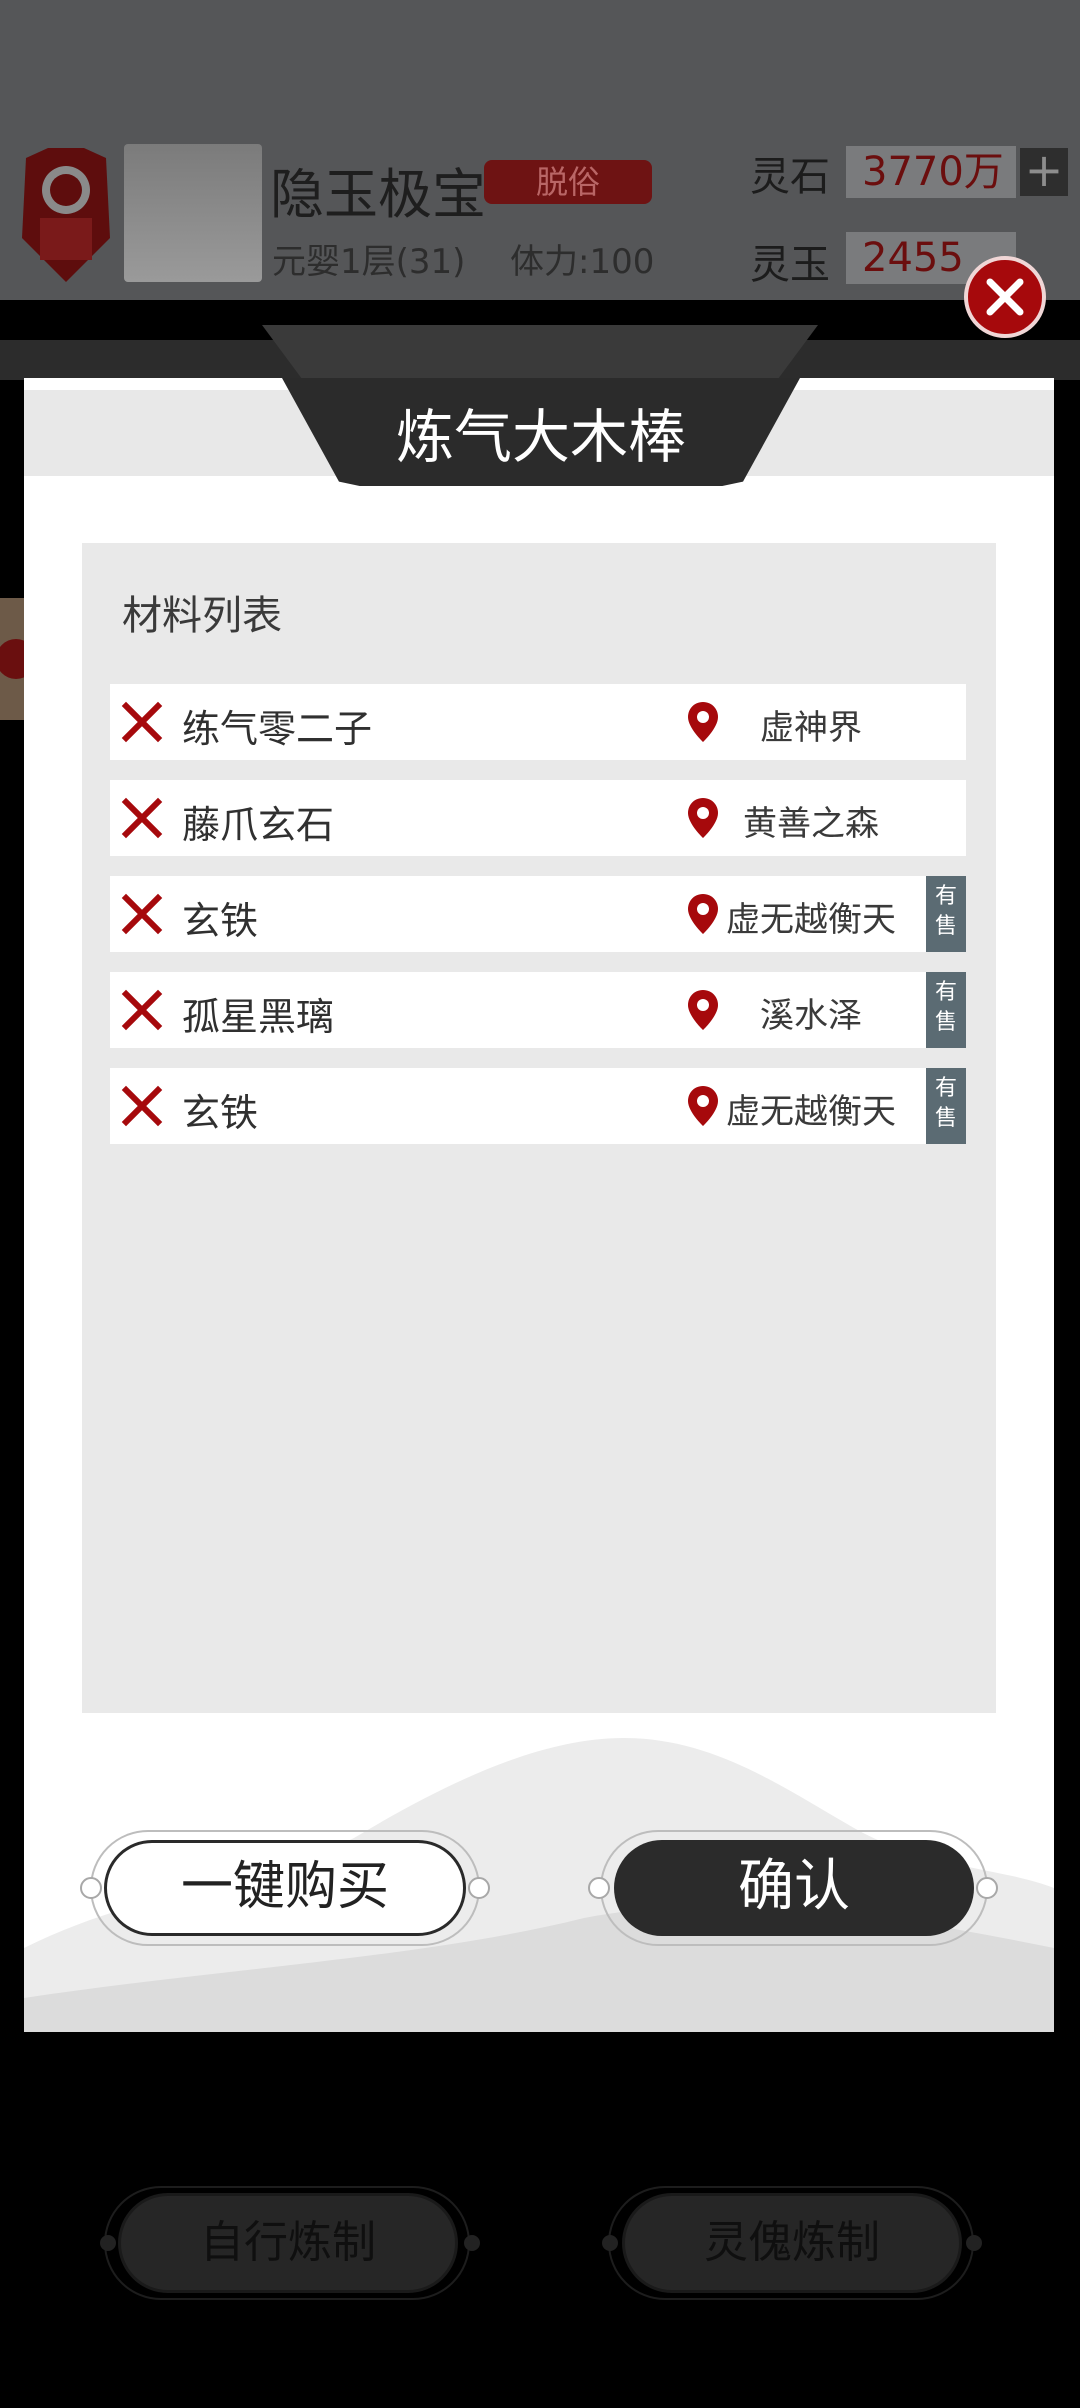  Describe the element at coordinates (540, 355) in the screenshot. I see `page-title-tab` at that location.